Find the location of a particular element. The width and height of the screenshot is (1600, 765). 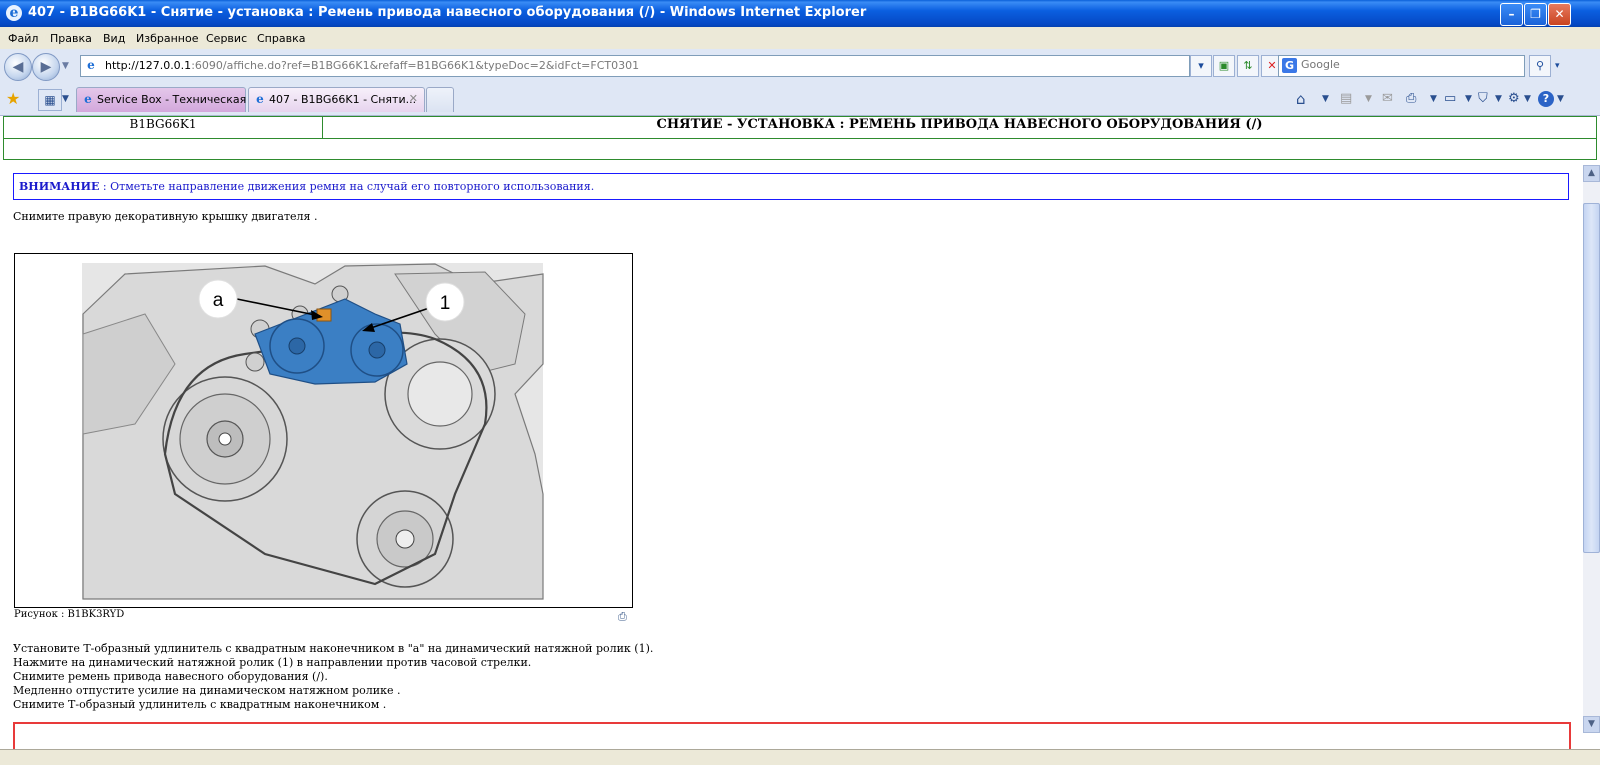

tools-dropdown-icon: ▼ is located at coordinates (1527, 99).